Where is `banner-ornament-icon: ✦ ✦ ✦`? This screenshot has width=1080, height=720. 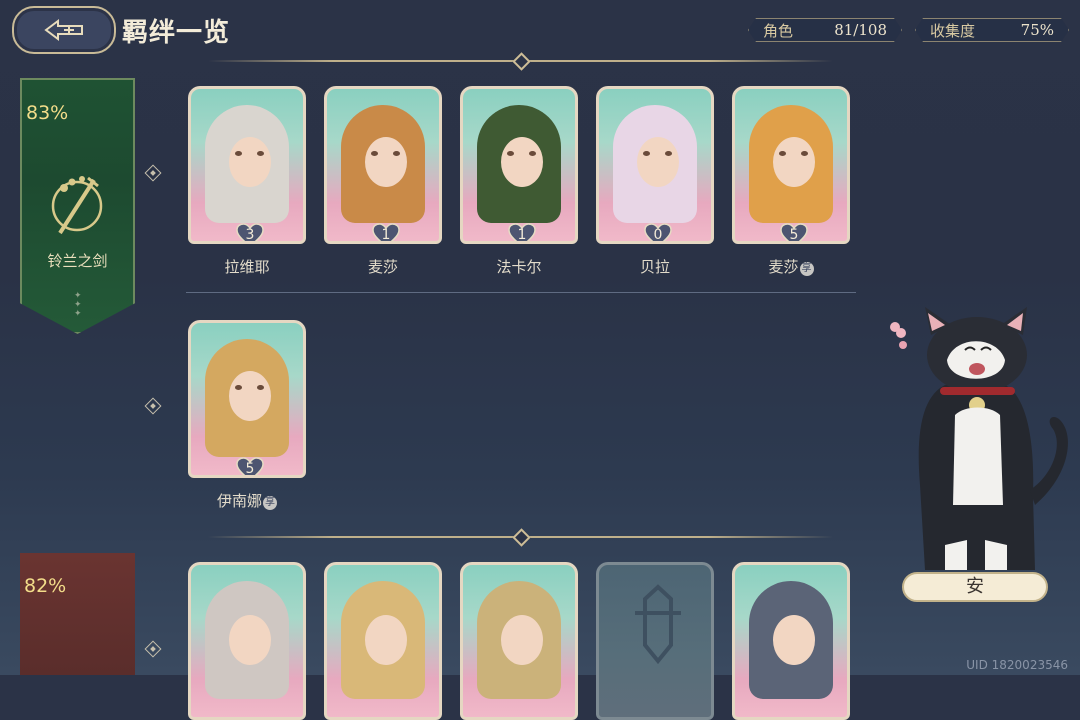 banner-ornament-icon: ✦ ✦ ✦ is located at coordinates (78, 305).